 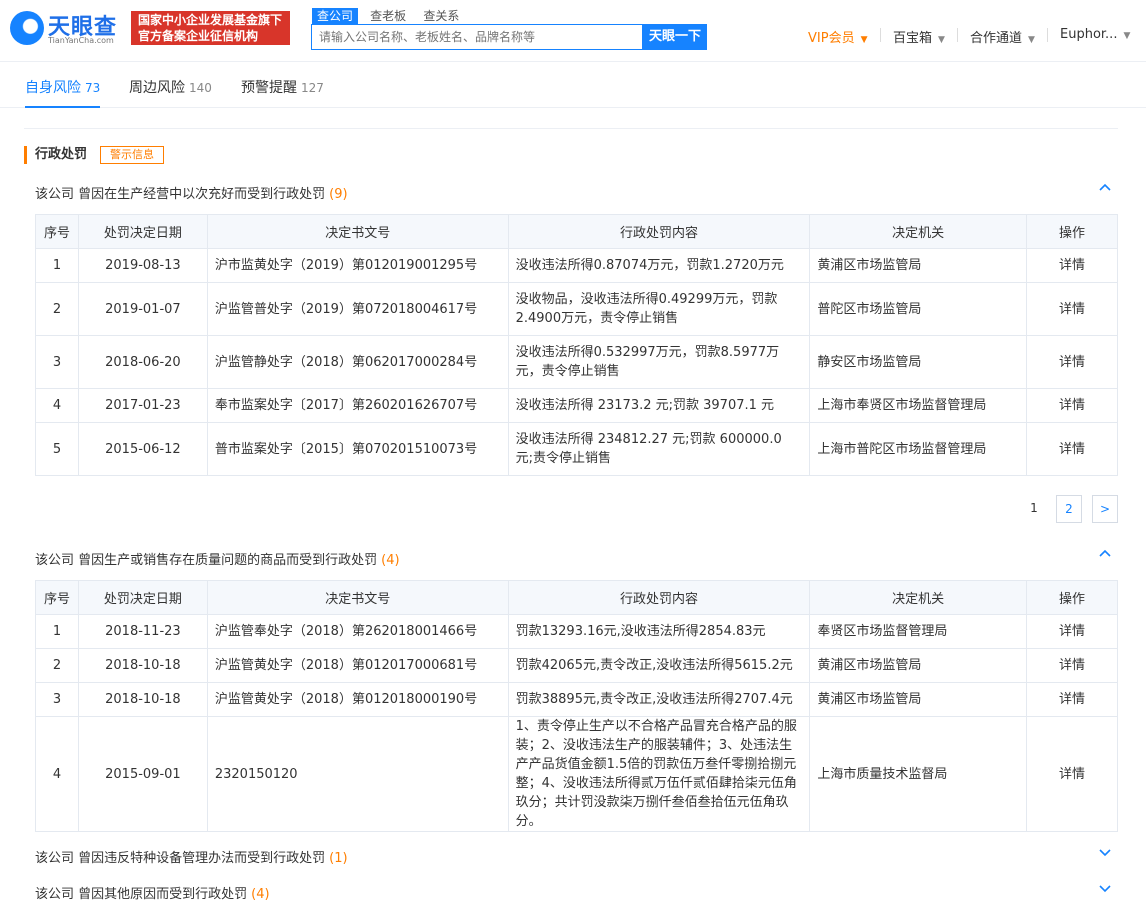 What do you see at coordinates (69, 28) in the screenshot?
I see `site-logo: 天眼查 TianYanCha.com` at bounding box center [69, 28].